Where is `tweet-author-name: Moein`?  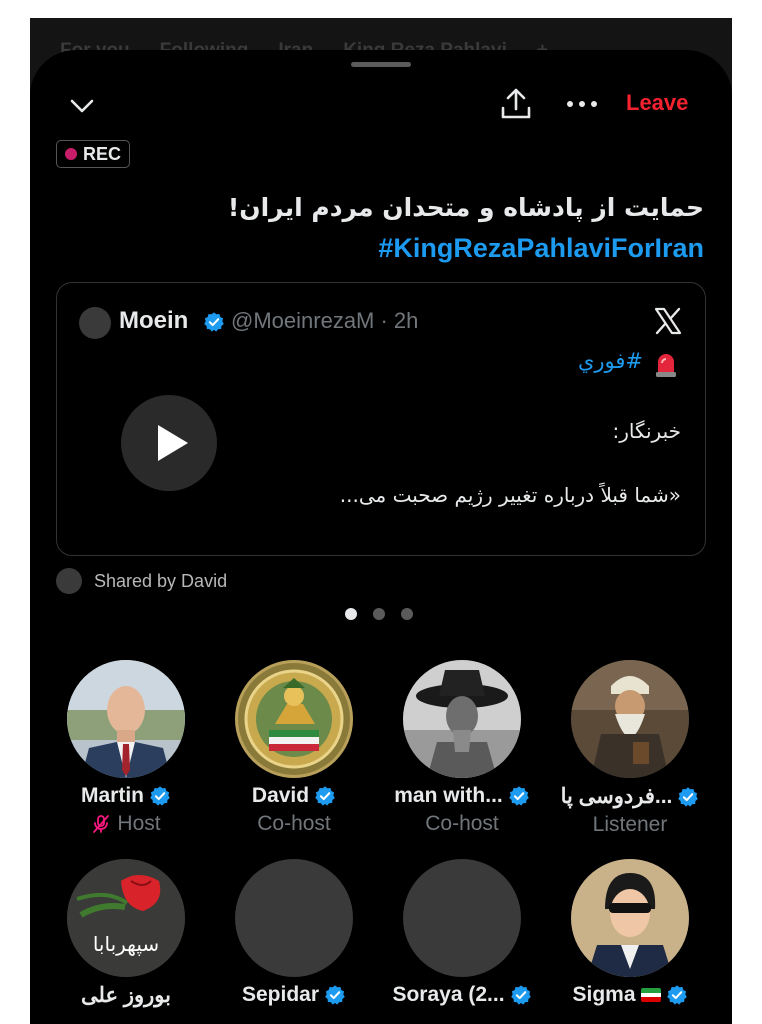 tweet-author-name: Moein is located at coordinates (153, 321).